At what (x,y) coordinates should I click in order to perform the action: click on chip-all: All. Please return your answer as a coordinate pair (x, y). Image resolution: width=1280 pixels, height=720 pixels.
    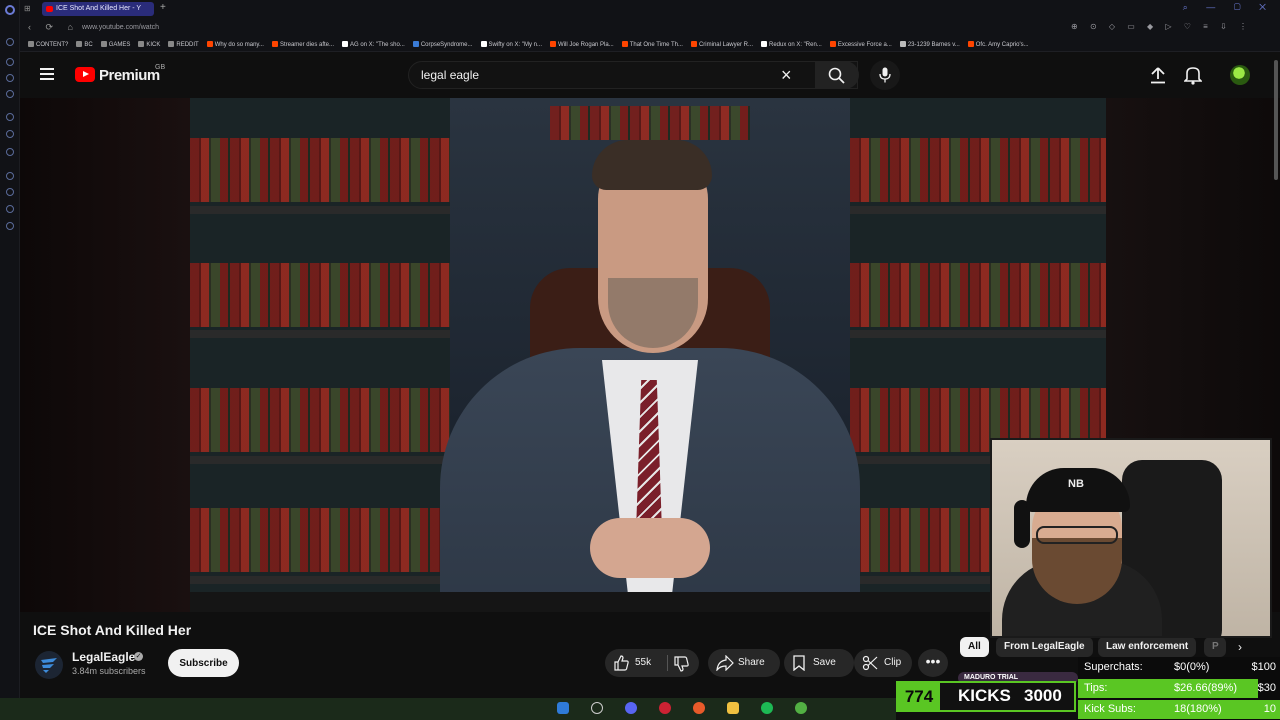
    Looking at the image, I should click on (974, 647).